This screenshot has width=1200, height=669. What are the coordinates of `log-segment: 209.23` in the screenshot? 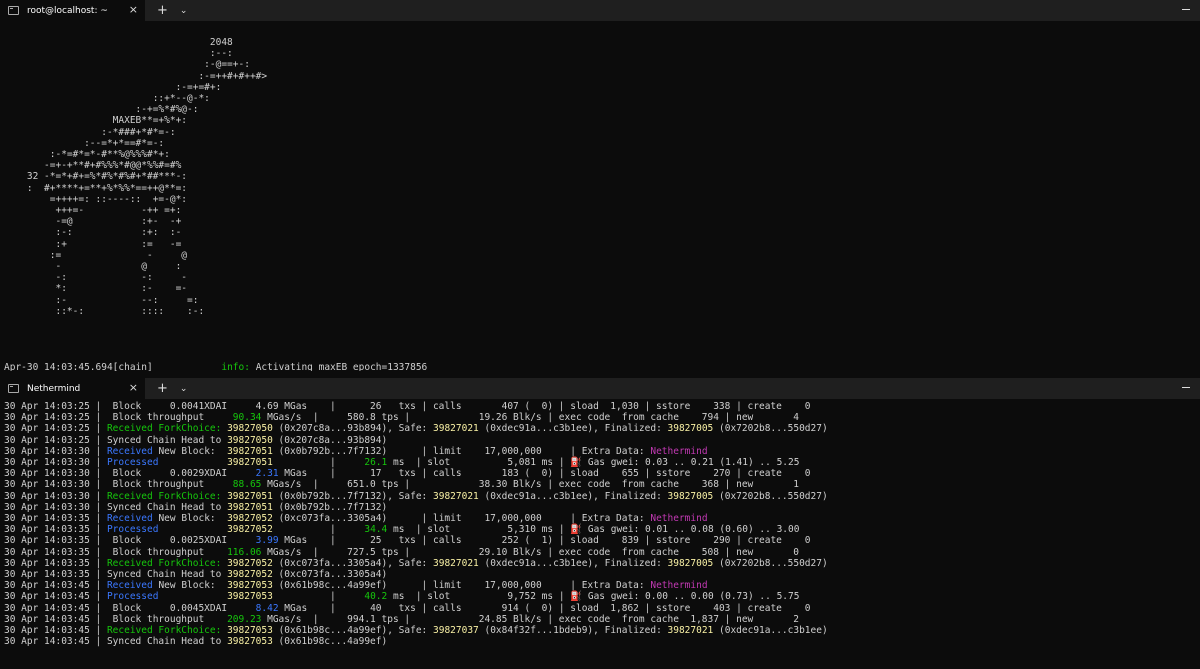 It's located at (244, 619).